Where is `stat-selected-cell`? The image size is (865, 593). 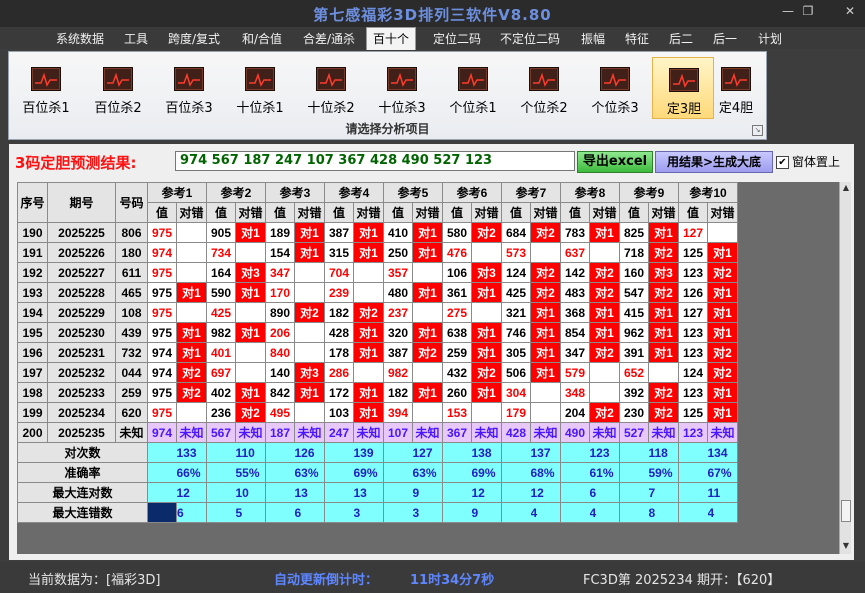 stat-selected-cell is located at coordinates (162, 512).